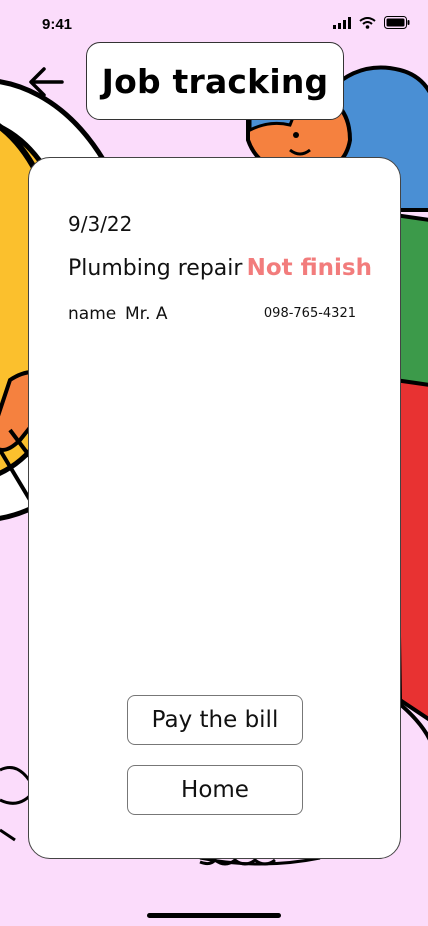  I want to click on customer-name-value: Mr. A, so click(146, 314).